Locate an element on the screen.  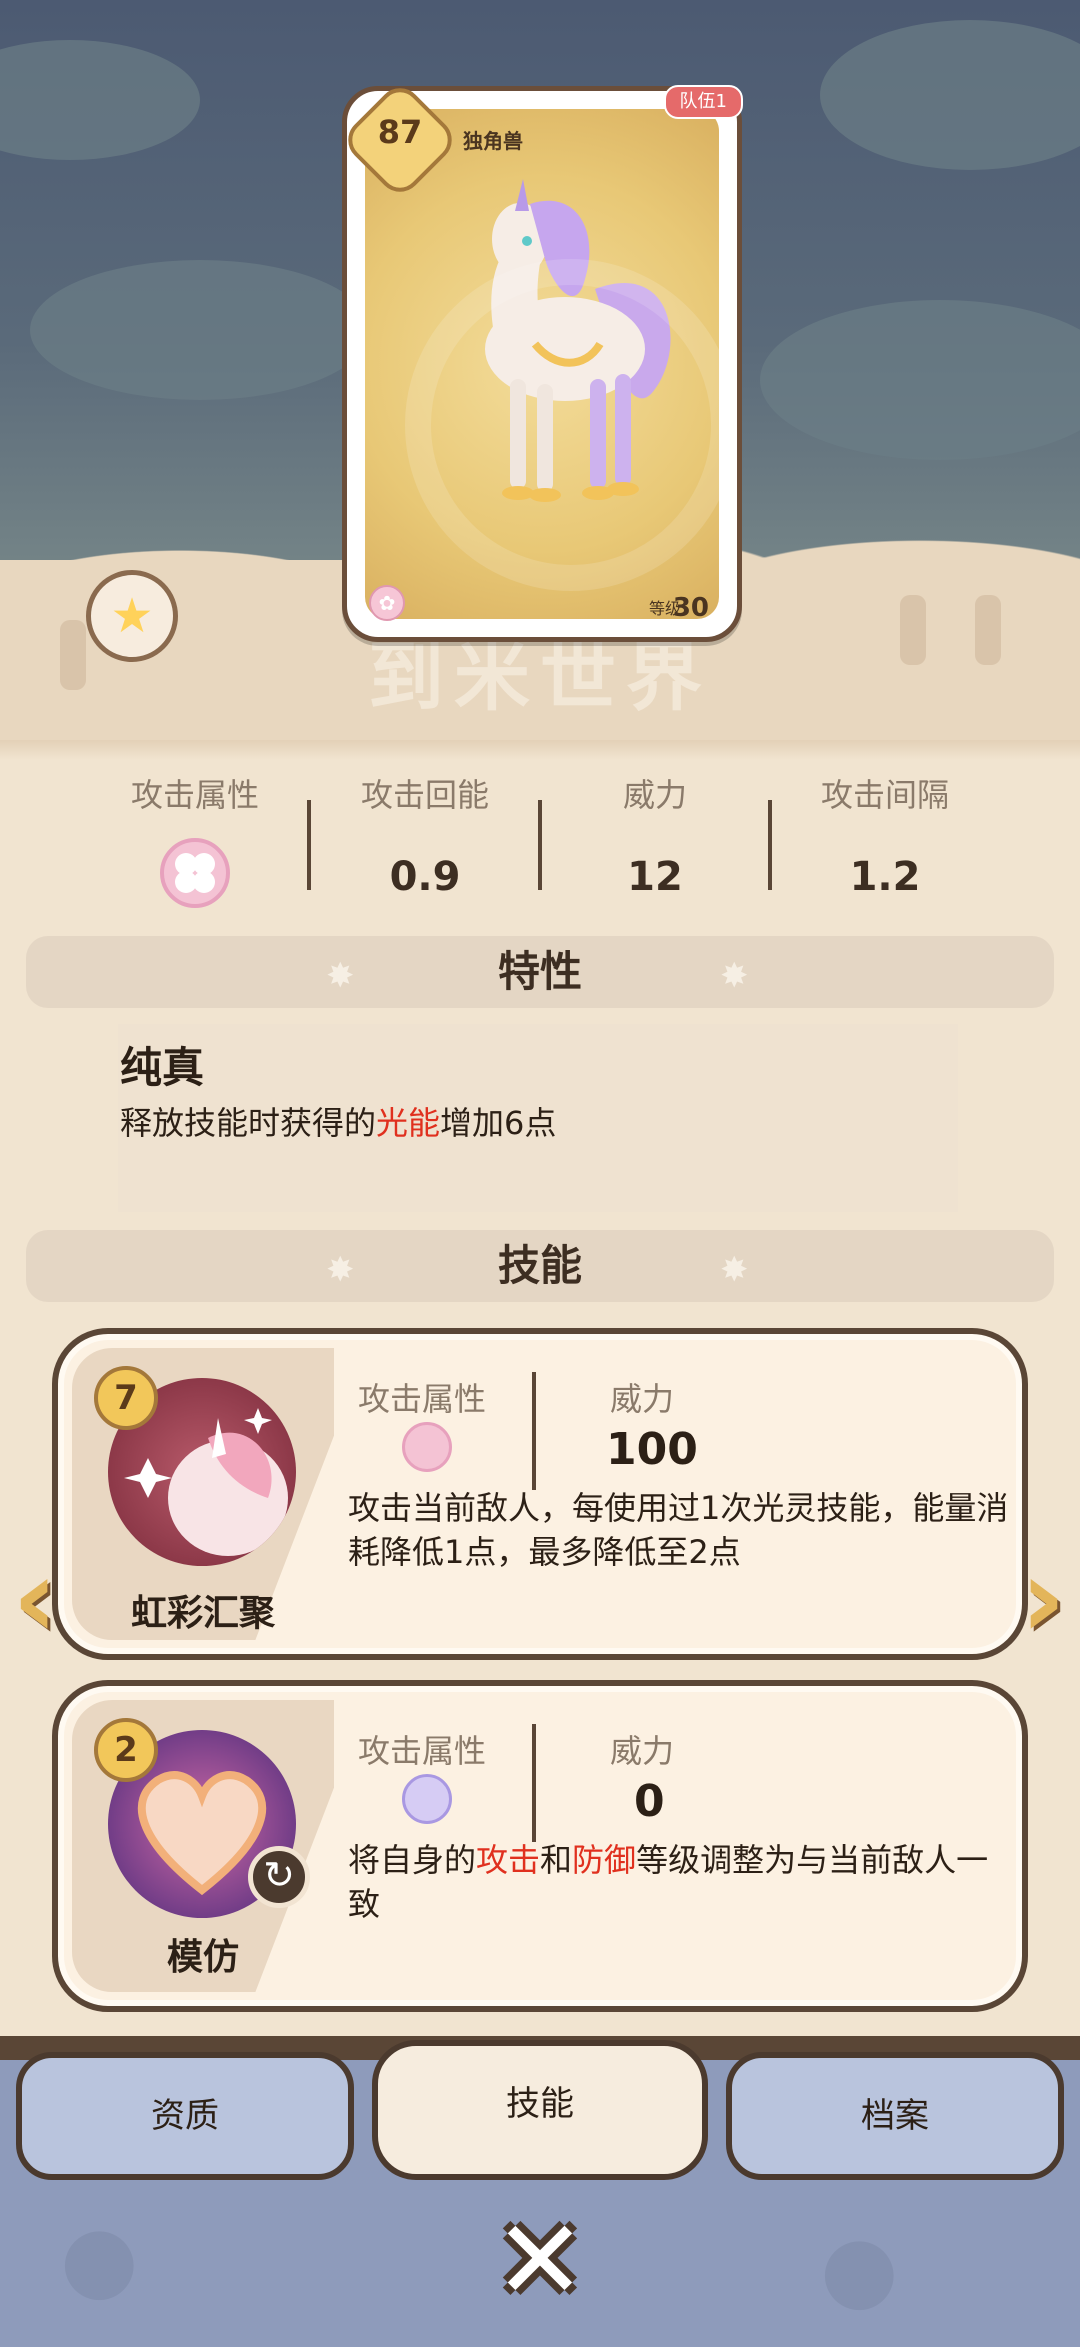
light-flower-icon: ✿ is located at coordinates (387, 603).